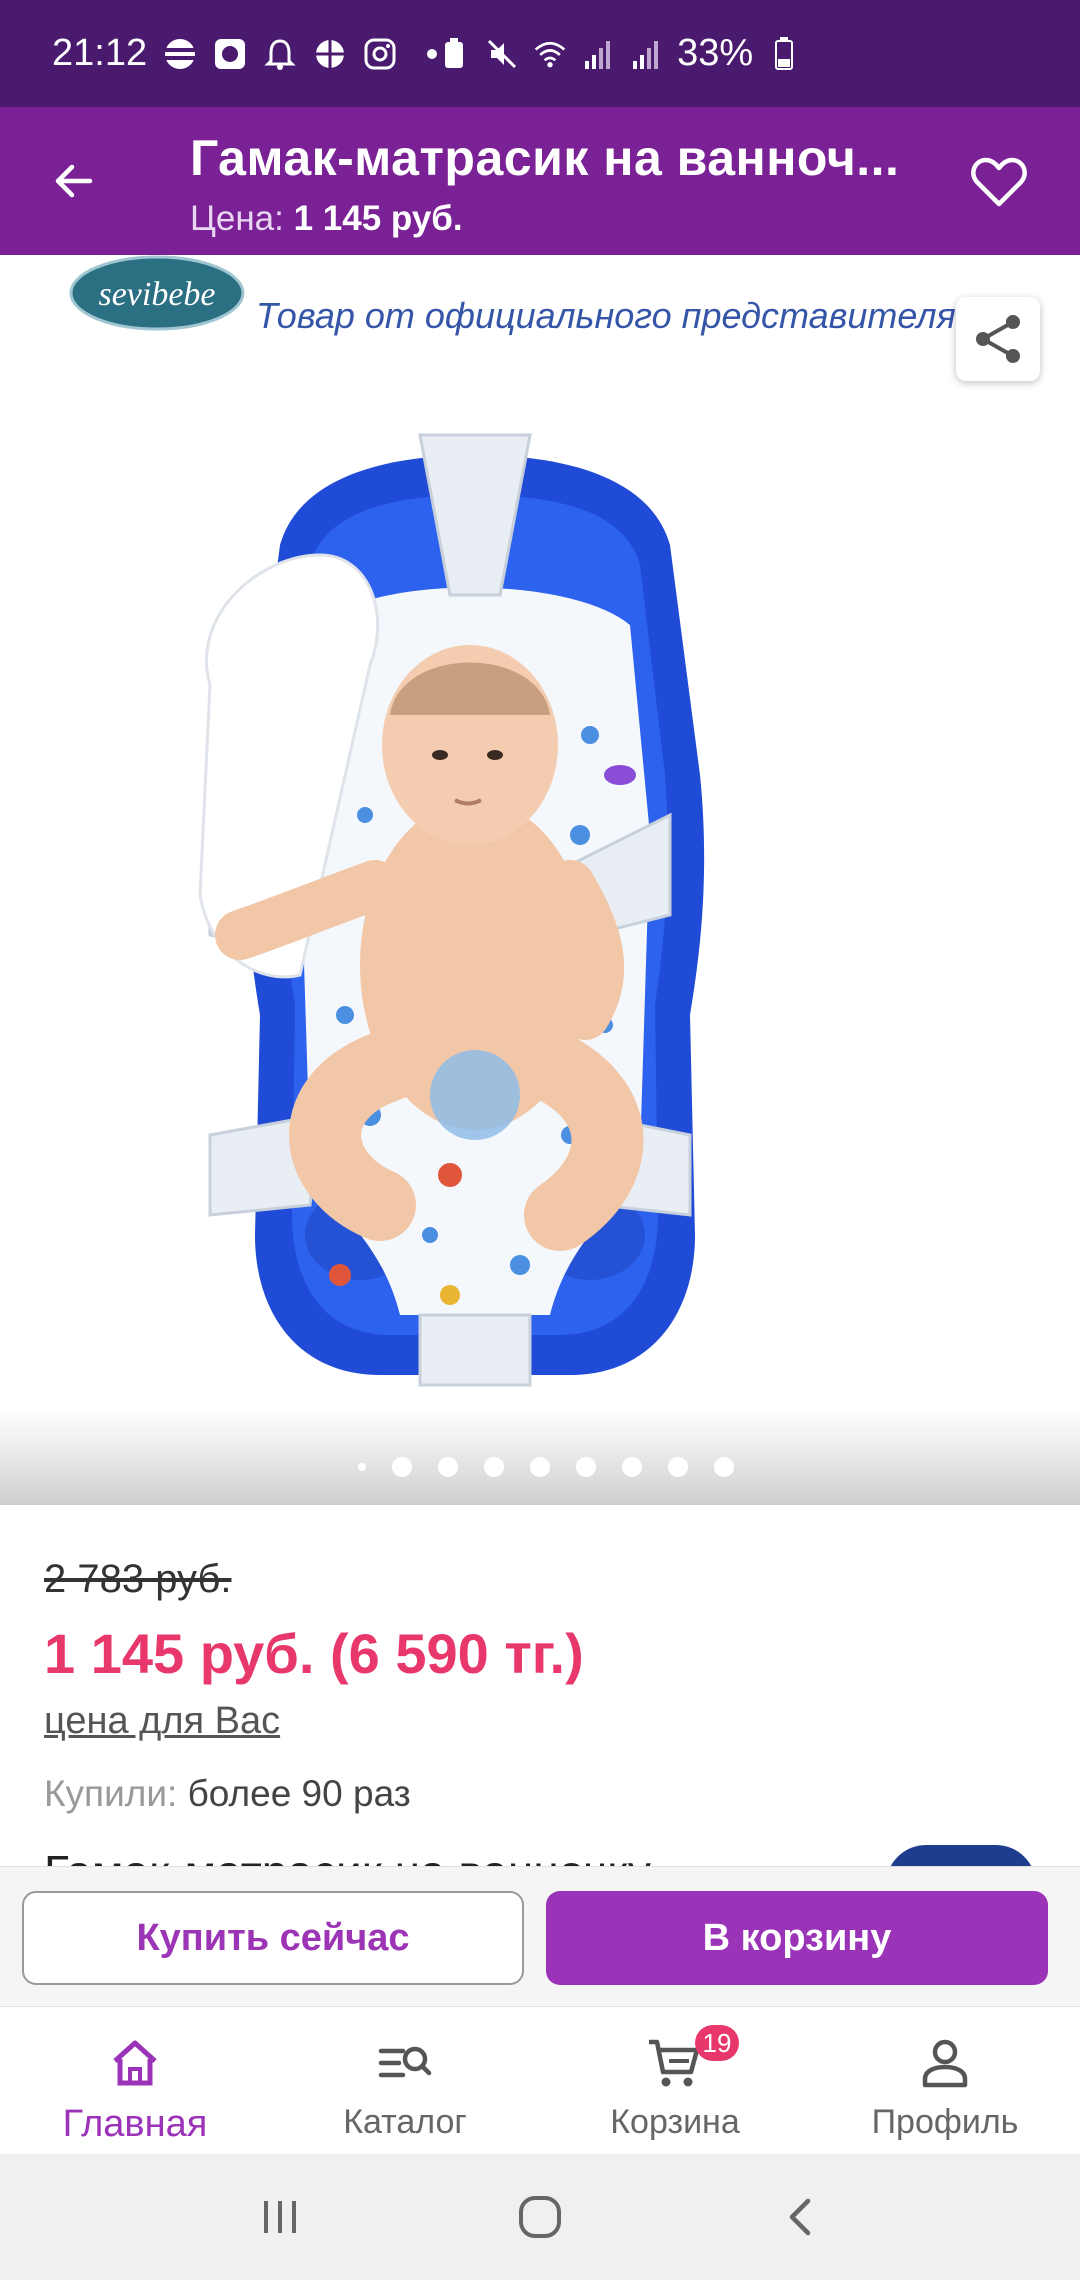  Describe the element at coordinates (138, 1579) in the screenshot. I see `old-price: 2 783 руб.` at that location.